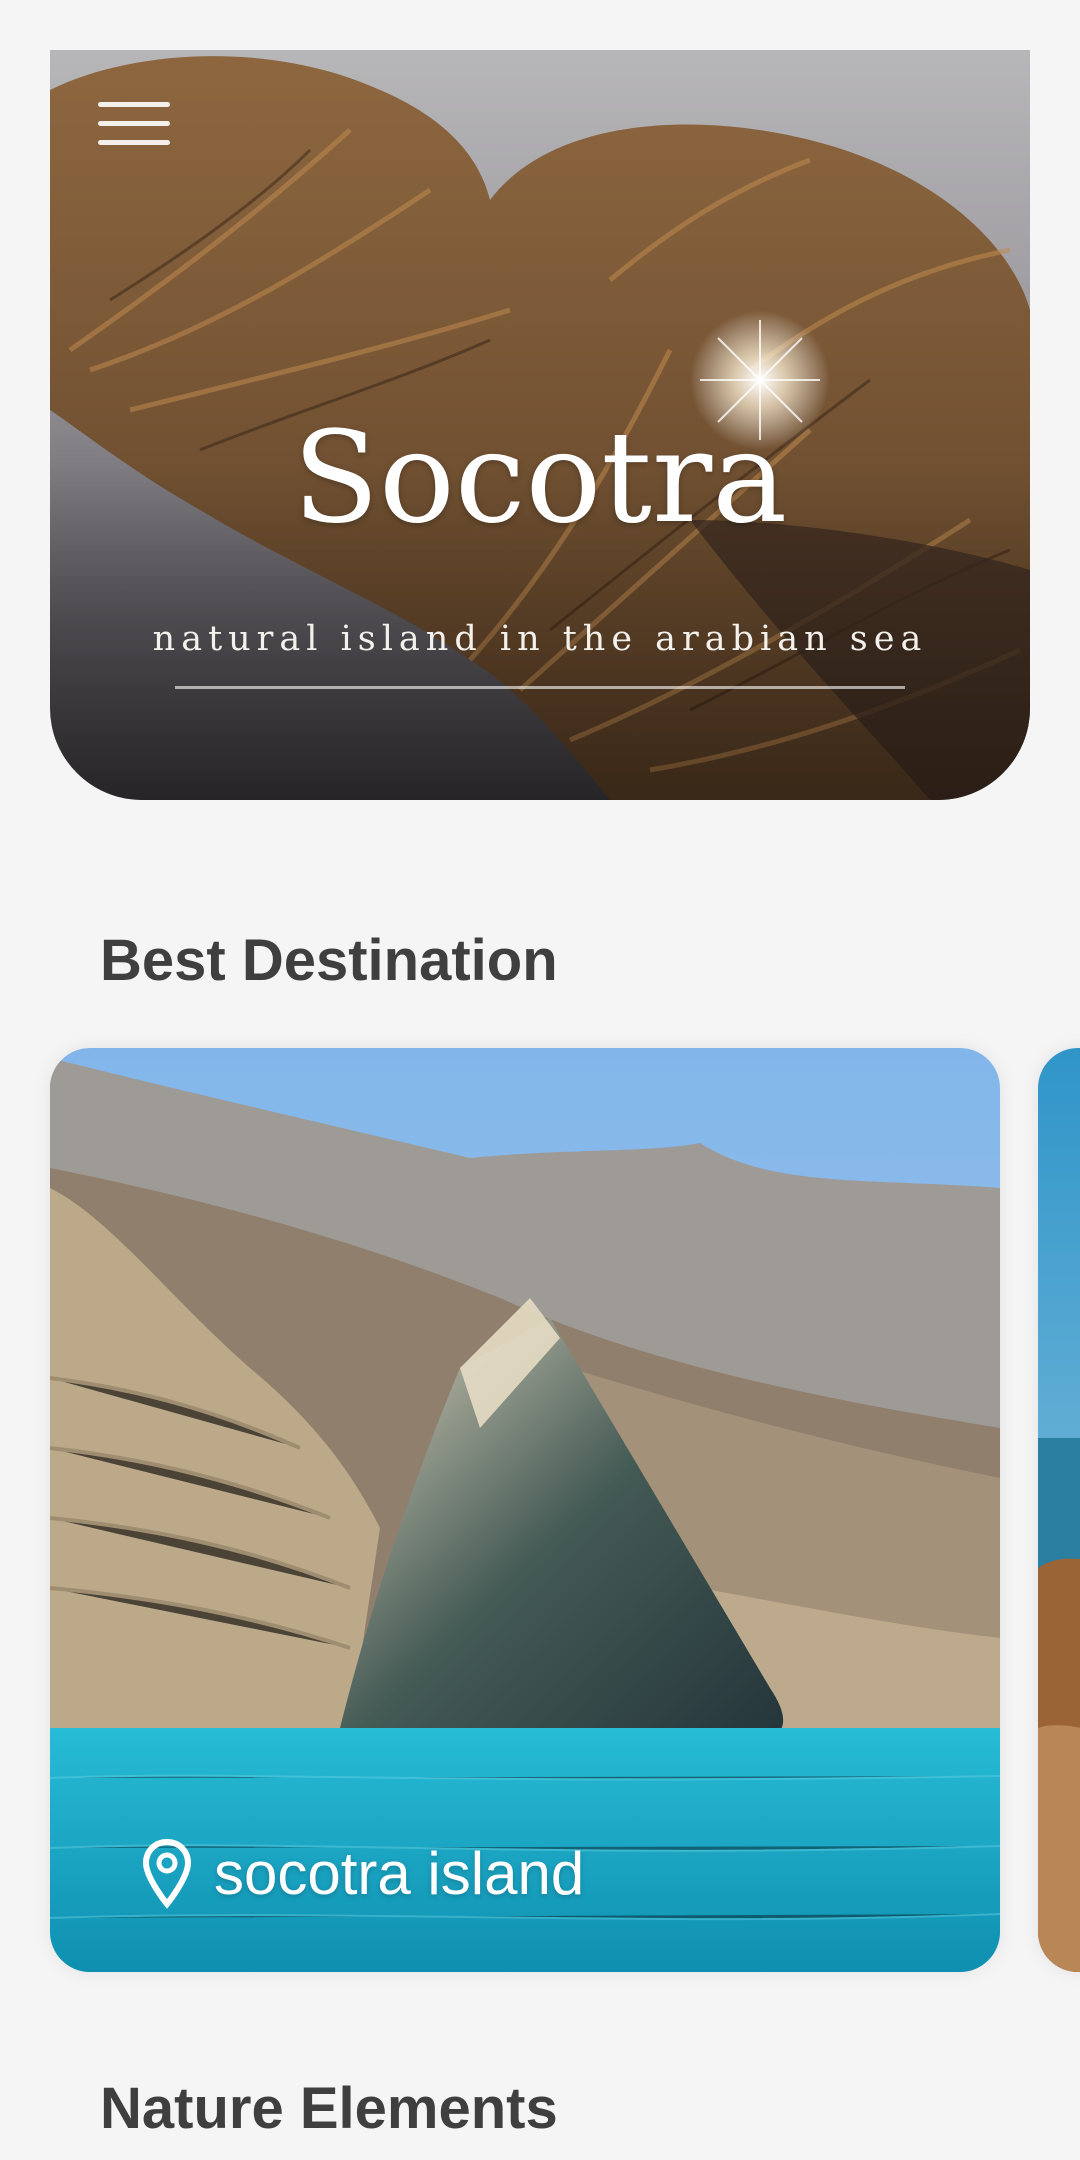 This screenshot has height=2160, width=1080. I want to click on section-title-nature-elements: Nature Elements, so click(329, 2108).